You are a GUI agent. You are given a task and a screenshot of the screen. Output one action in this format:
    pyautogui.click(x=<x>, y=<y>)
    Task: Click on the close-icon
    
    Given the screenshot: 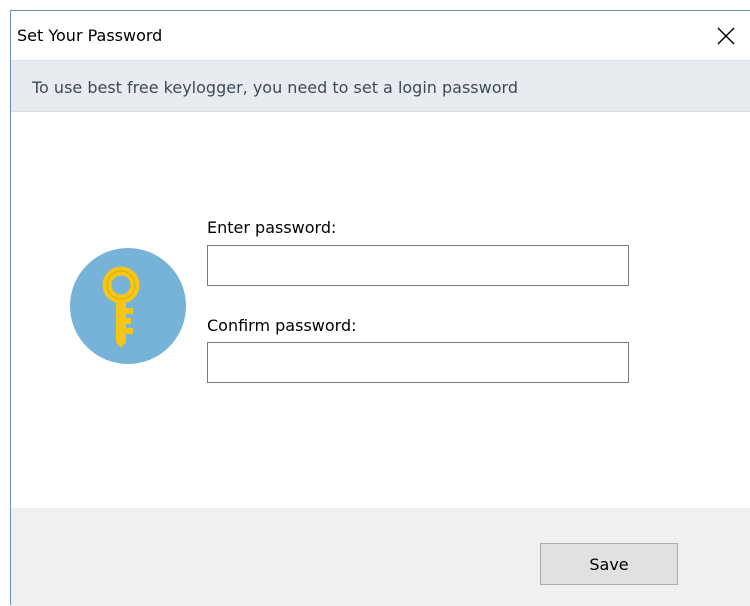 What is the action you would take?
    pyautogui.click(x=726, y=35)
    